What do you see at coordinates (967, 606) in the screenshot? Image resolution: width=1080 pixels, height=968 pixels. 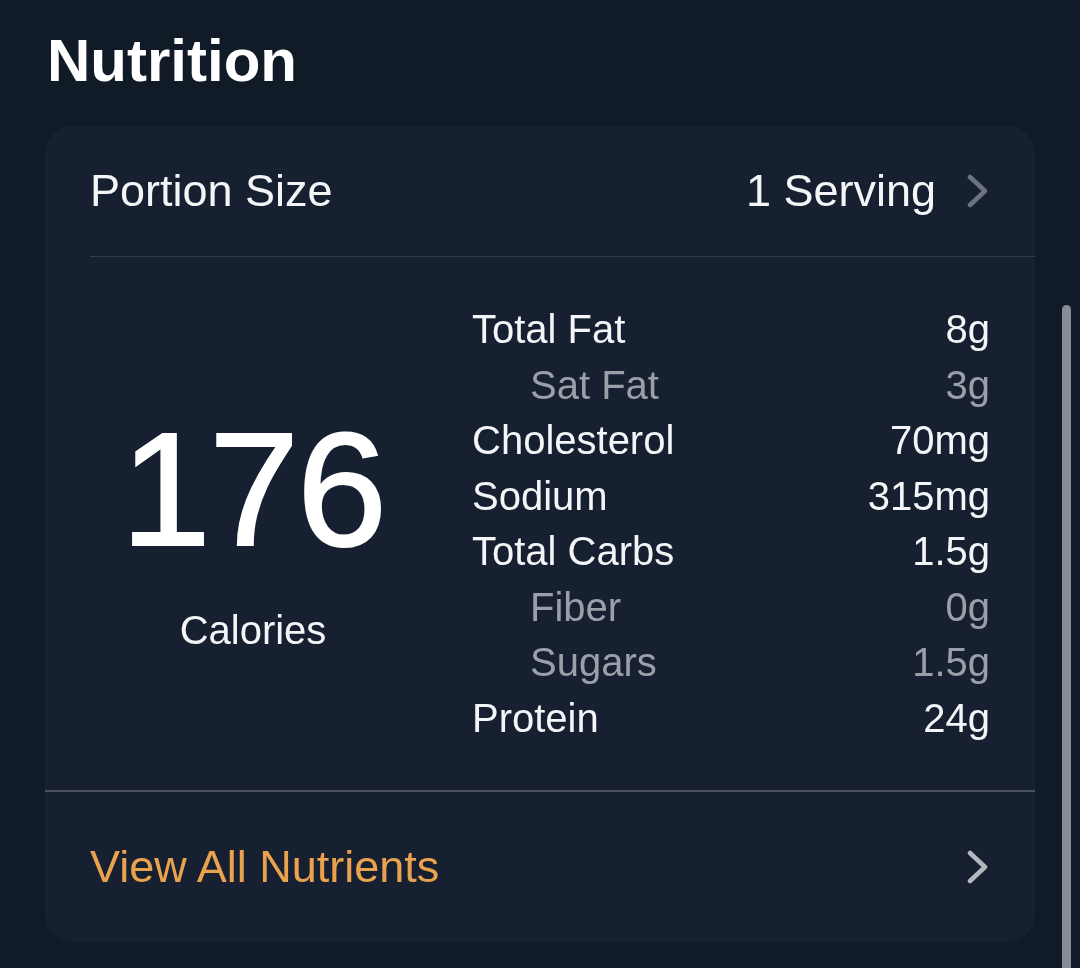 I see `nutrient-amount: 0g` at bounding box center [967, 606].